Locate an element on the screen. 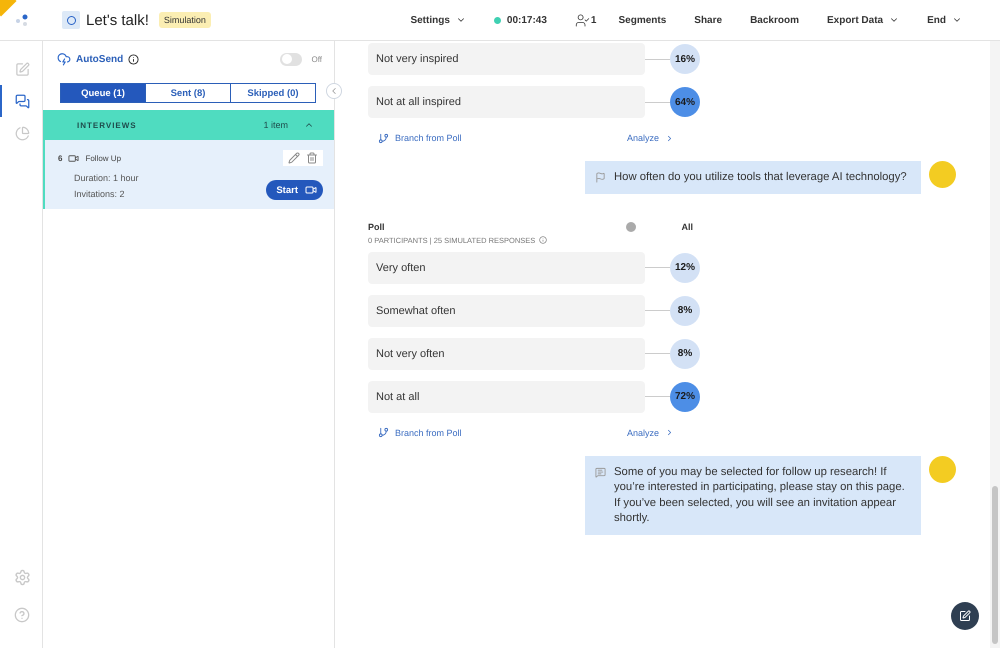 This screenshot has width=1000, height=648. poll-option: Not very inspired is located at coordinates (506, 59).